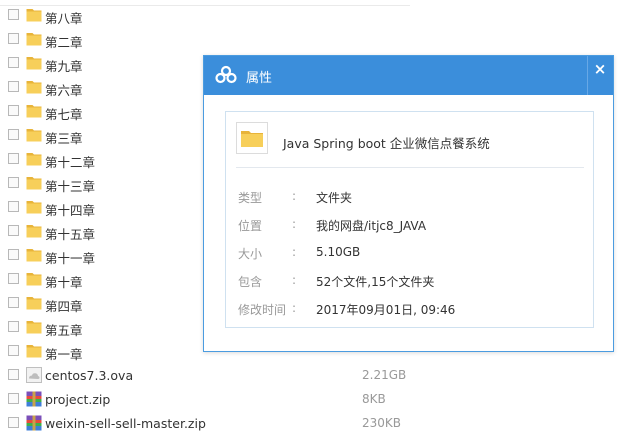 The image size is (623, 436). I want to click on close-icon: ×, so click(600, 69).